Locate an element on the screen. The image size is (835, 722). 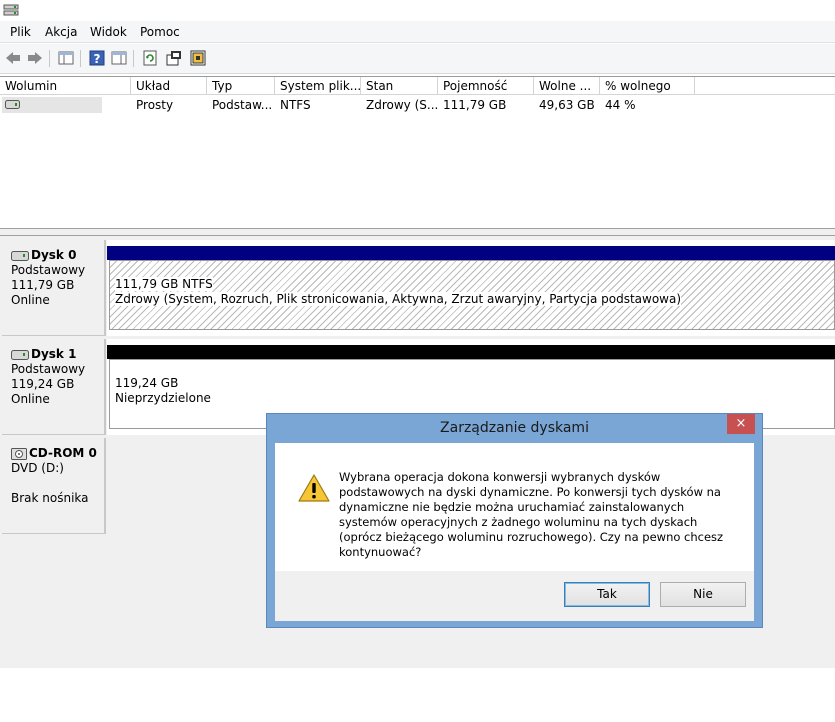
refresh-icon is located at coordinates (150, 58).